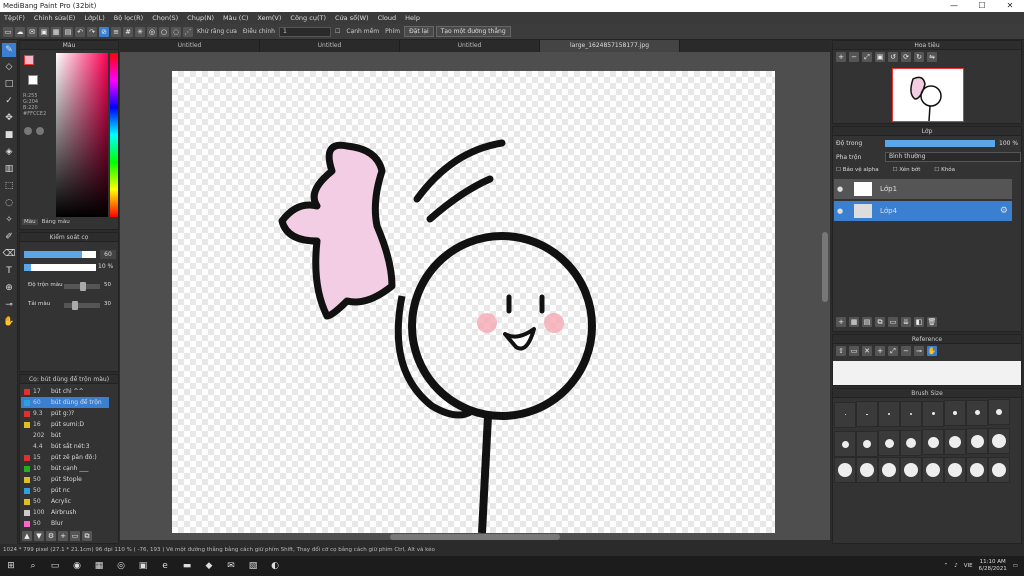 This screenshot has width=1024, height=576. I want to click on brush-list-item: 50 pút nc, so click(65, 490).